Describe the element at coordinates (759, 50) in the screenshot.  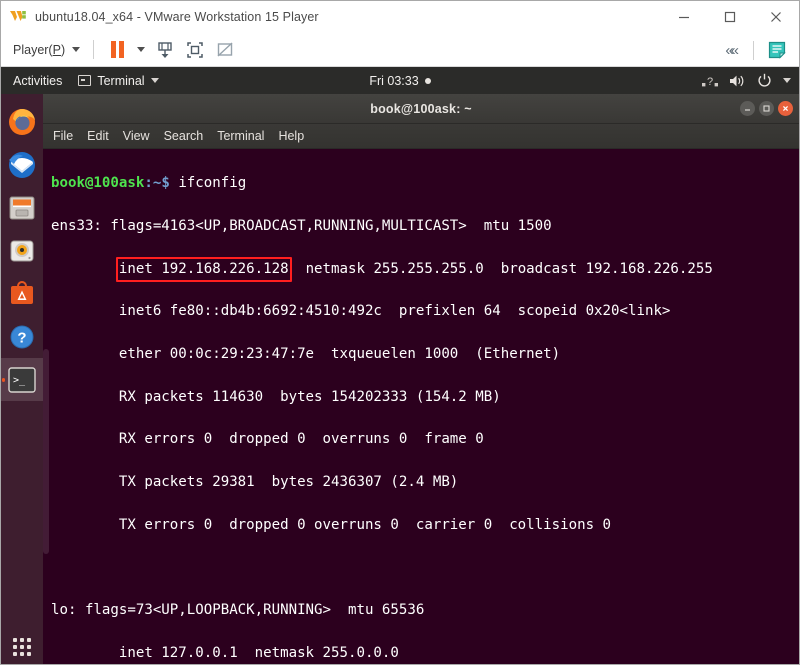
I see `vmware-toolbar-right: ««` at that location.